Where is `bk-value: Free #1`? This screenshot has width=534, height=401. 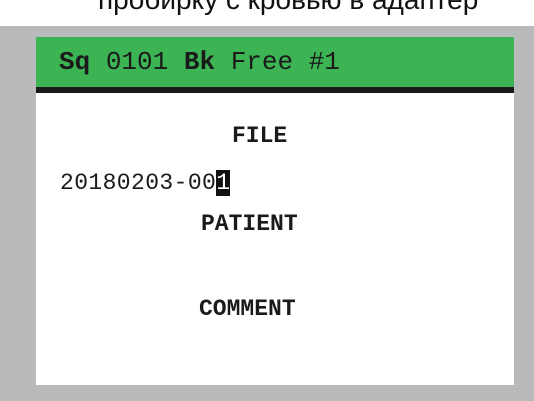 bk-value: Free #1 is located at coordinates (285, 62).